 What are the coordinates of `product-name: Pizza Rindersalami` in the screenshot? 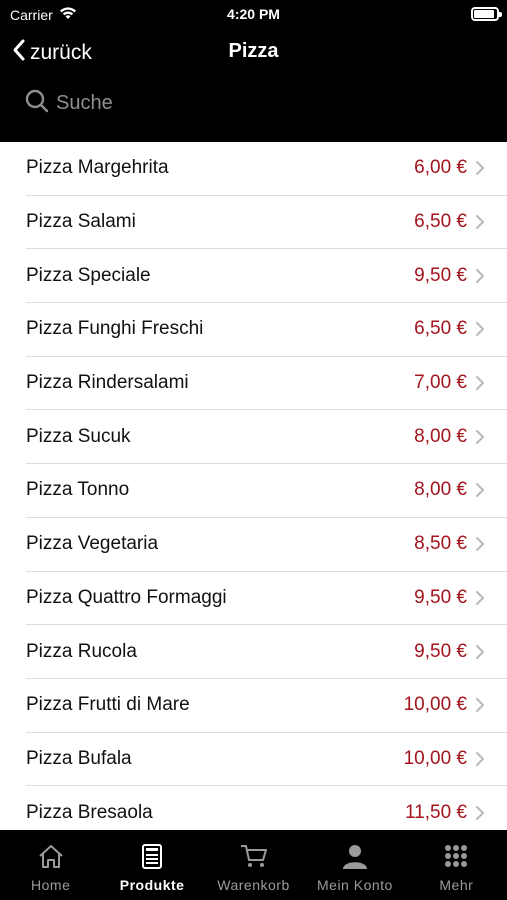 It's located at (107, 383).